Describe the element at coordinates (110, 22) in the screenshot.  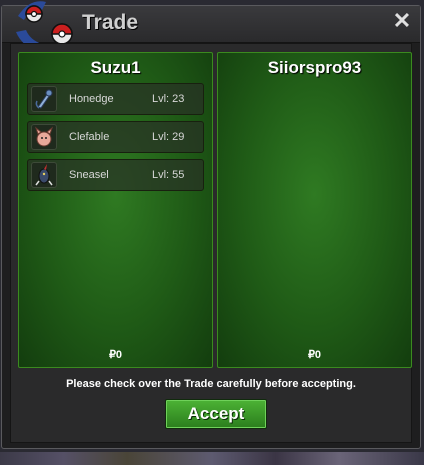
I see `window-title: Trade` at that location.